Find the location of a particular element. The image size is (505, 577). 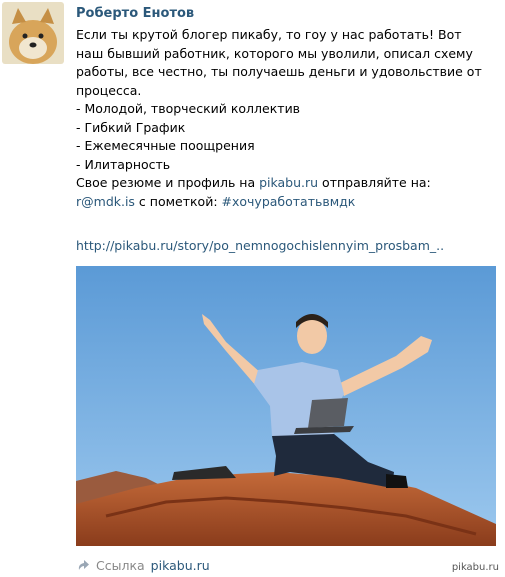

email-line: r@mdk.is с пометкой: #хочуработатьвмдк is located at coordinates (286, 202).